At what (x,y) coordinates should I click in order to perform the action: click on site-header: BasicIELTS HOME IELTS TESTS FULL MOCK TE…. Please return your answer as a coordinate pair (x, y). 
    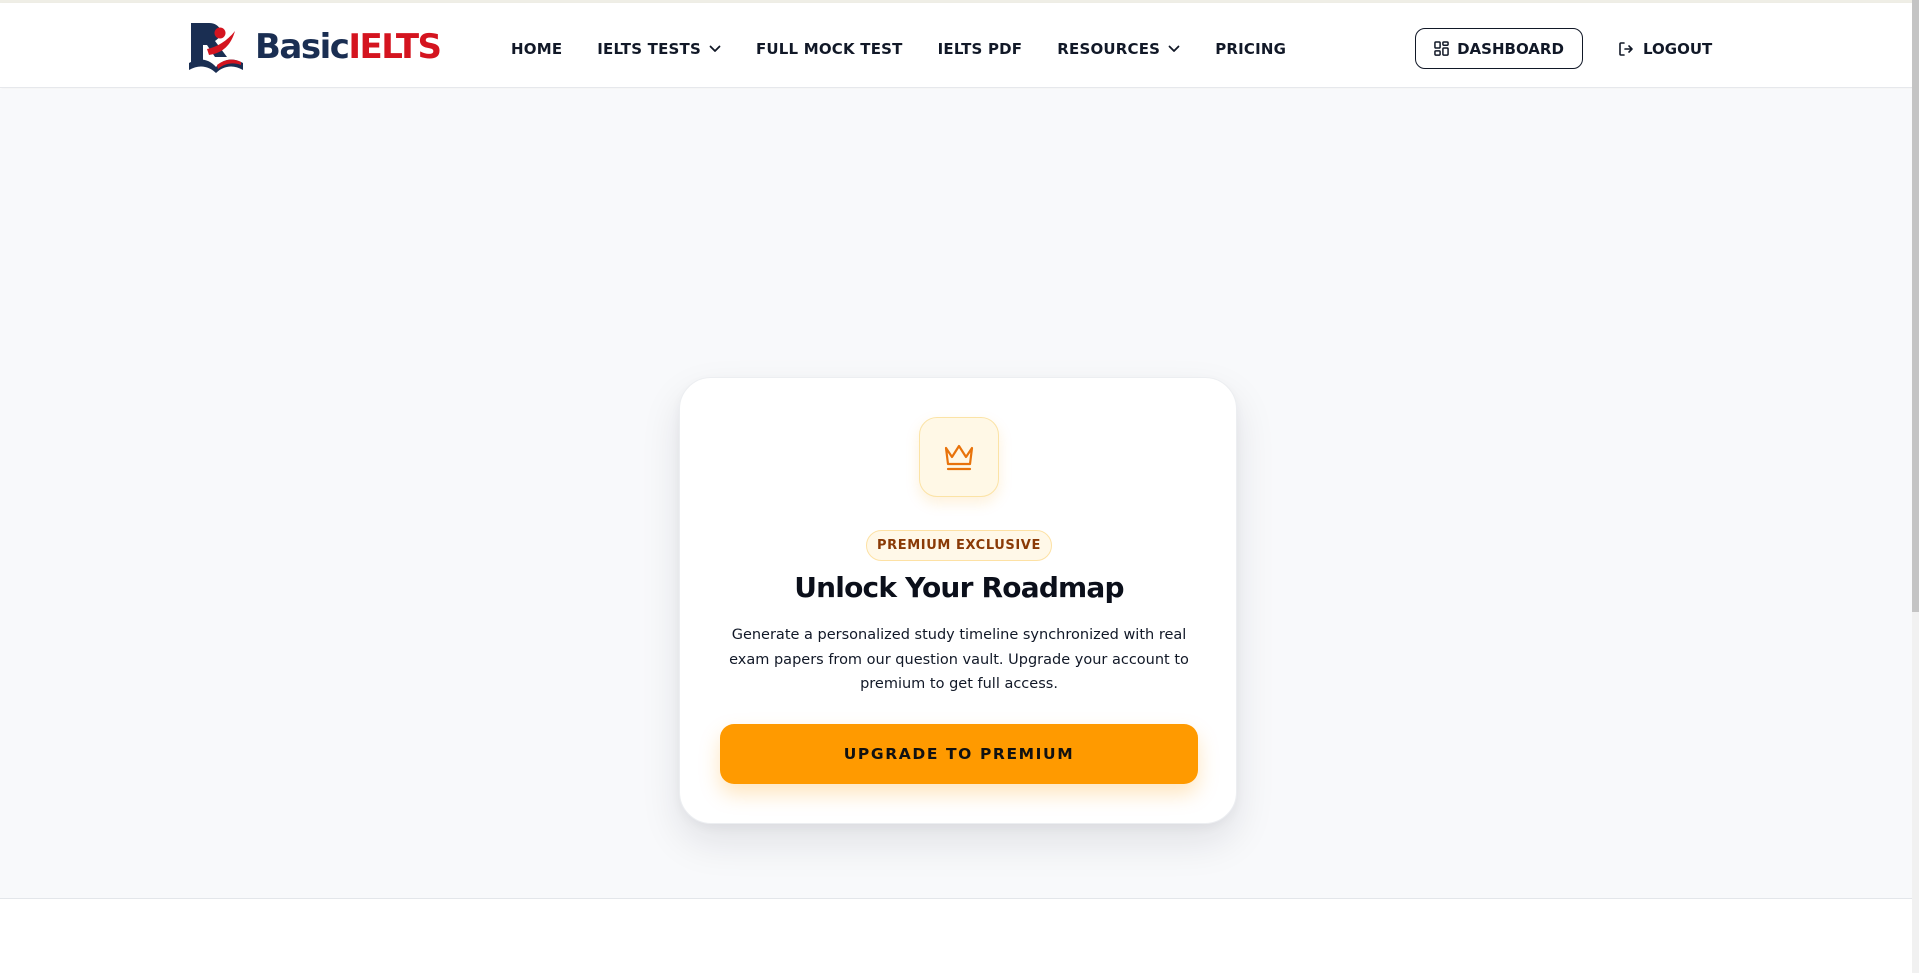
    Looking at the image, I should click on (959, 45).